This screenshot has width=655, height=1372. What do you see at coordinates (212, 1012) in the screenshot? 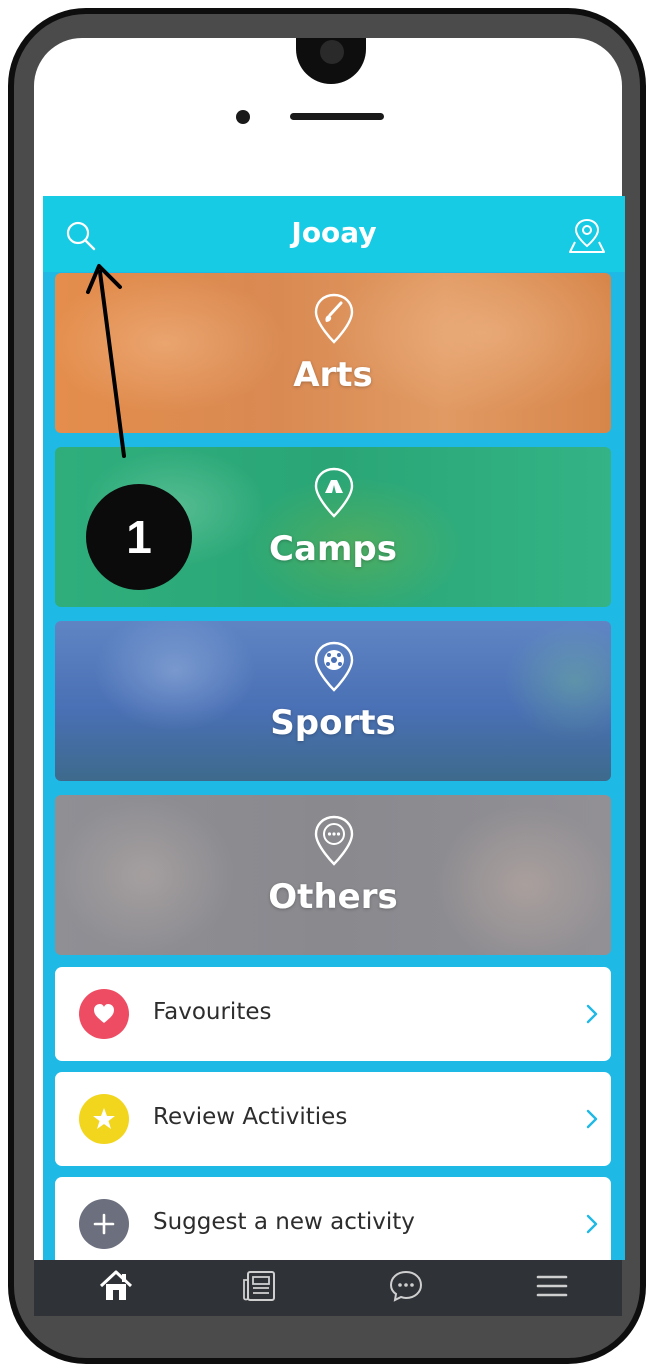
I see `menu-item-label: Favourites` at bounding box center [212, 1012].